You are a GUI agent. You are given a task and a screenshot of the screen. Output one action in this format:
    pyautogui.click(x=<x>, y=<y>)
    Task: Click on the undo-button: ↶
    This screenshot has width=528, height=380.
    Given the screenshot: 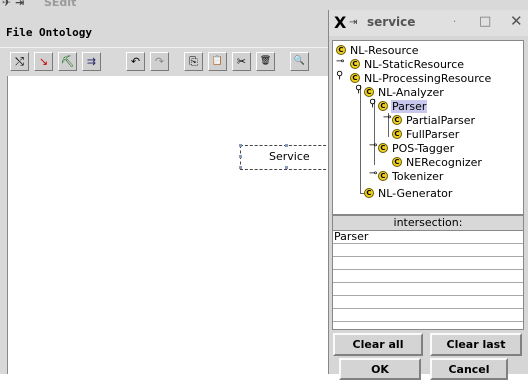 What is the action you would take?
    pyautogui.click(x=135, y=61)
    